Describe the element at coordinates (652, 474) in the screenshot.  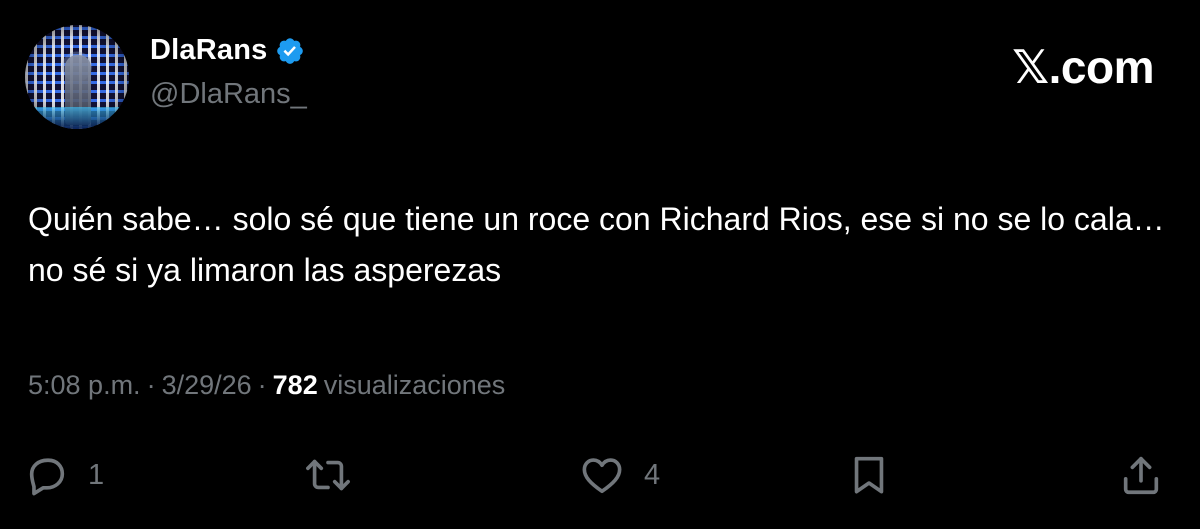
I see `like-count: 4` at that location.